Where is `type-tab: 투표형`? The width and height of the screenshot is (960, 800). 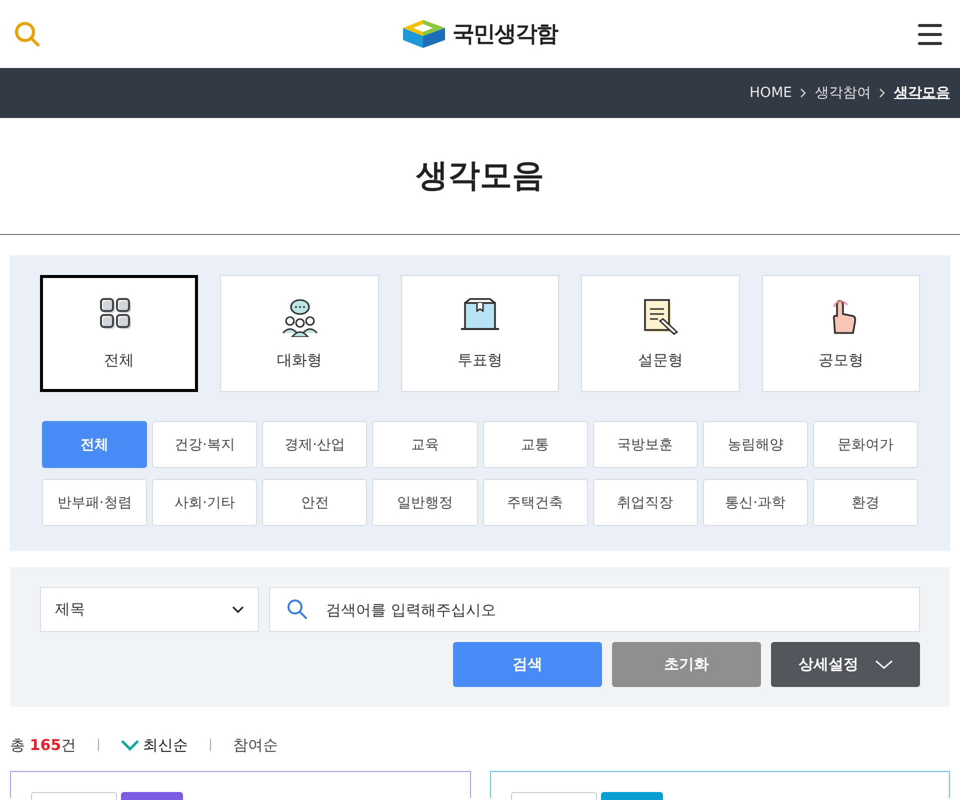 type-tab: 투표형 is located at coordinates (480, 333).